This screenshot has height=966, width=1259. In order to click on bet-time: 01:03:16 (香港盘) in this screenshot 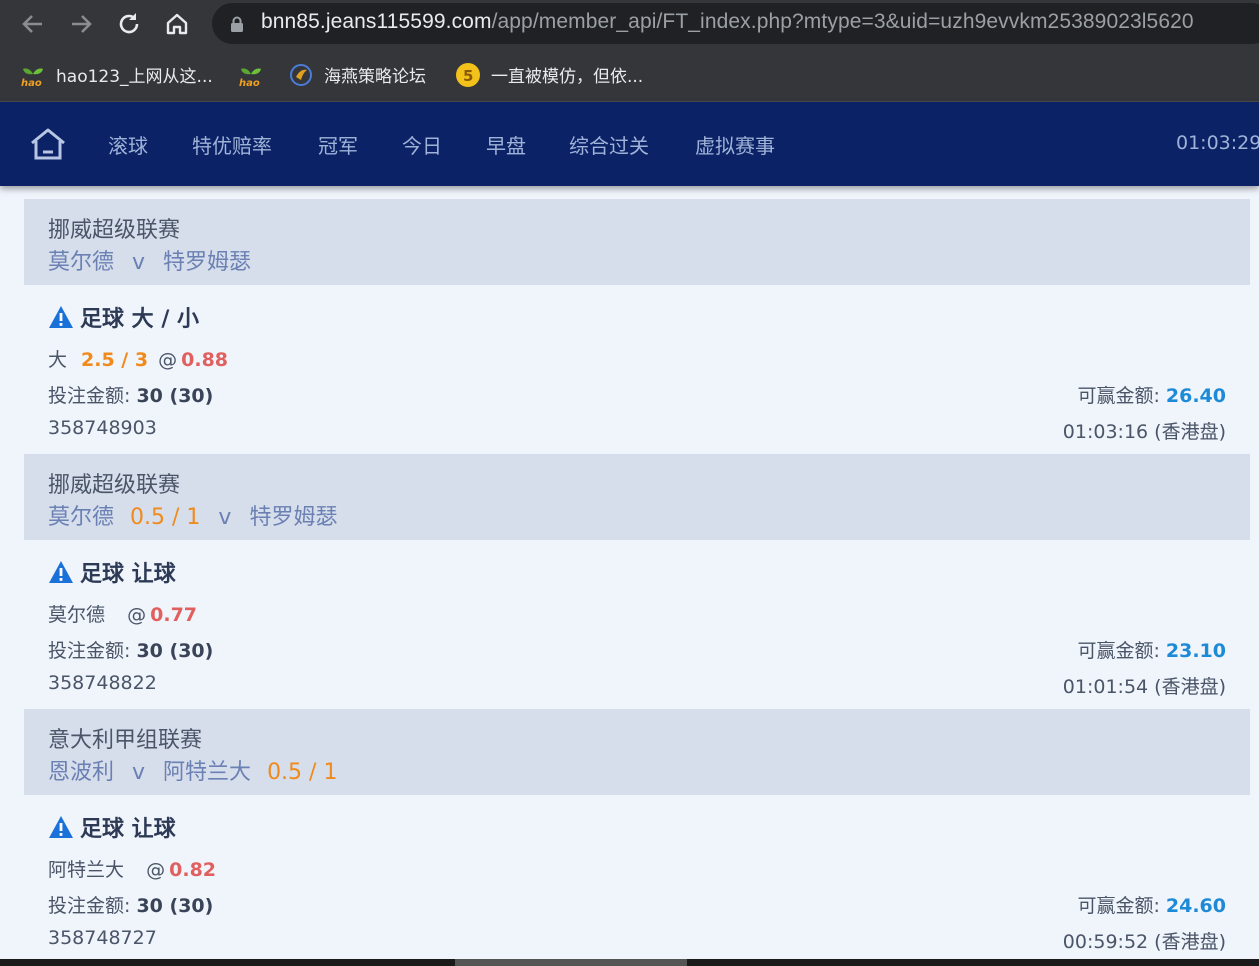, I will do `click(1144, 432)`.